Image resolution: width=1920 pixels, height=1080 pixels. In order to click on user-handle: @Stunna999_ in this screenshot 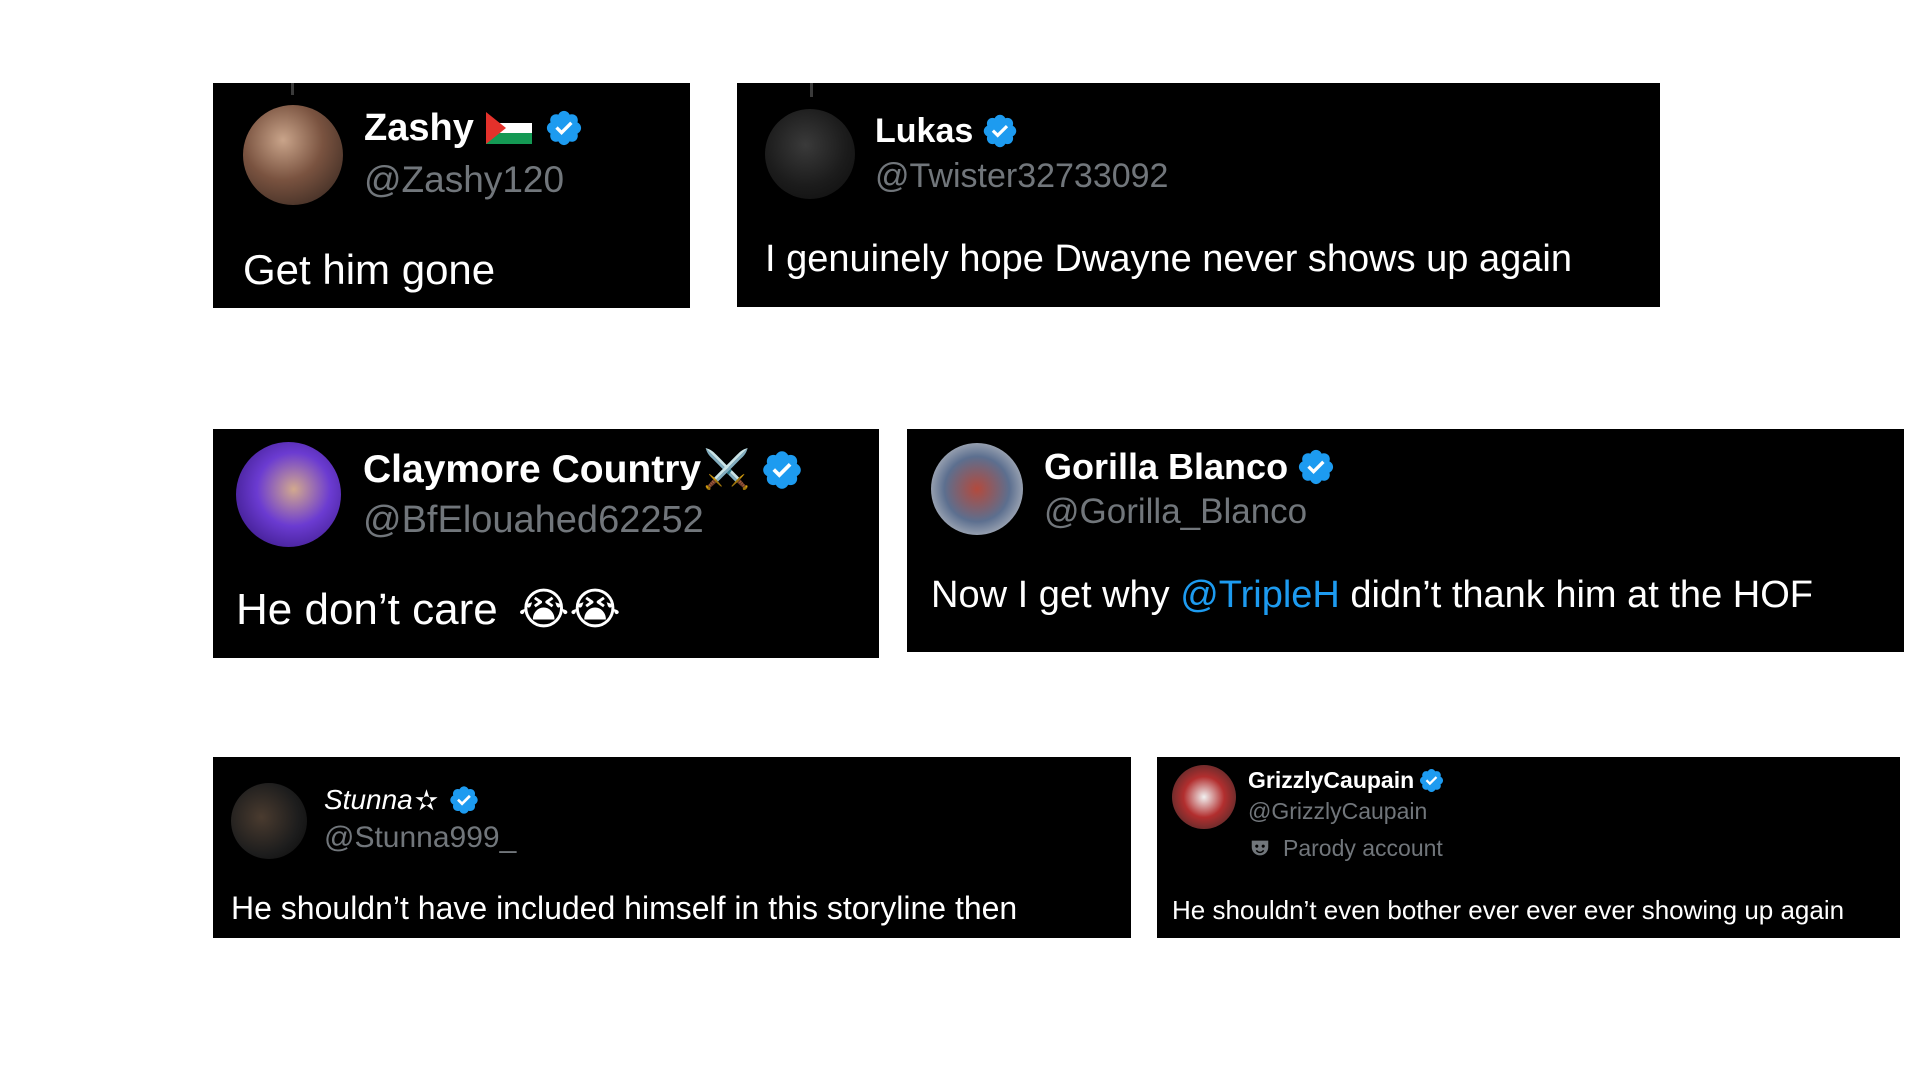, I will do `click(420, 838)`.